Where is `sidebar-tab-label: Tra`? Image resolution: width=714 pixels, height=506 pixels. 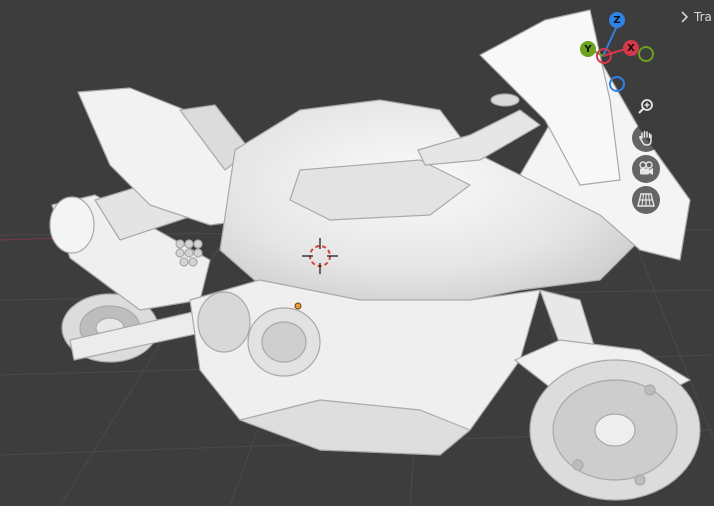 sidebar-tab-label: Tra is located at coordinates (703, 17).